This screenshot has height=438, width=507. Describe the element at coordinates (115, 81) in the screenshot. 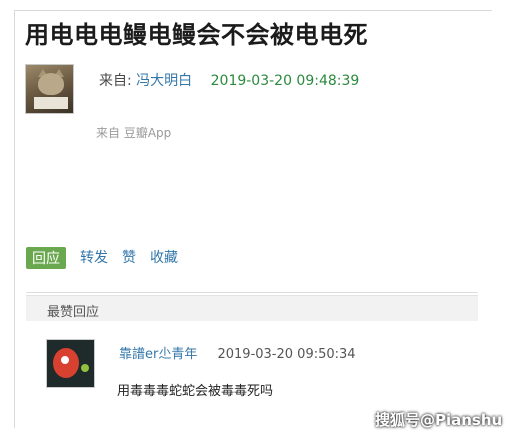

I see `from-label: 来自:` at that location.